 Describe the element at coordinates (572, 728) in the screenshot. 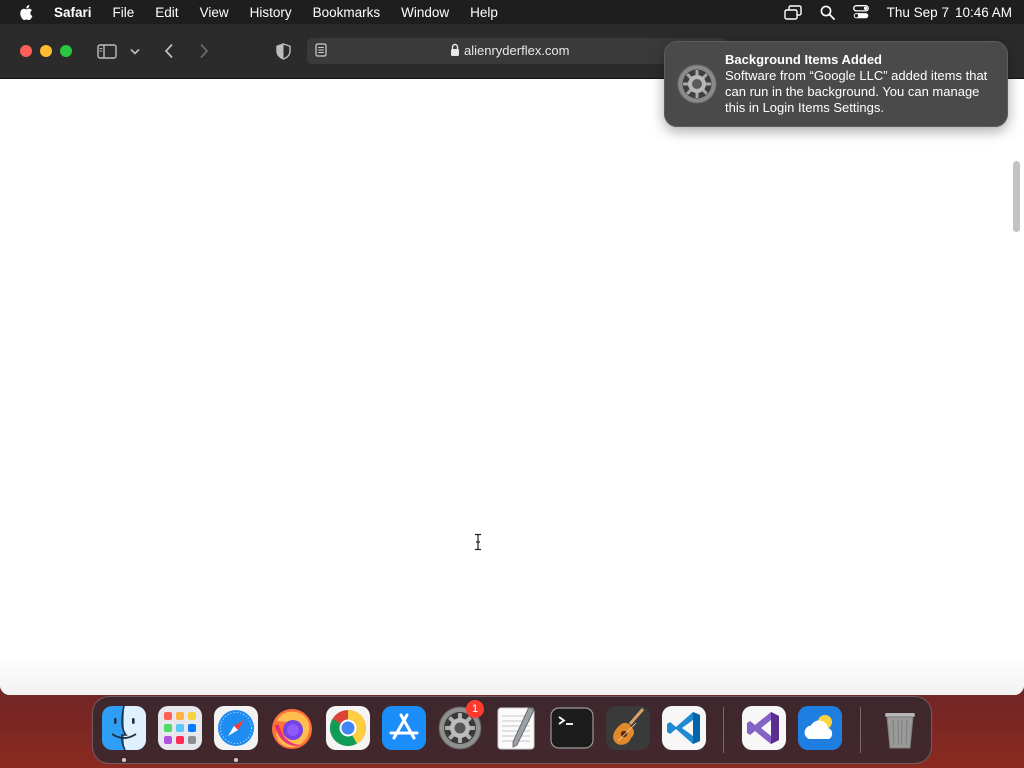

I see `dock-terminal-icon` at that location.